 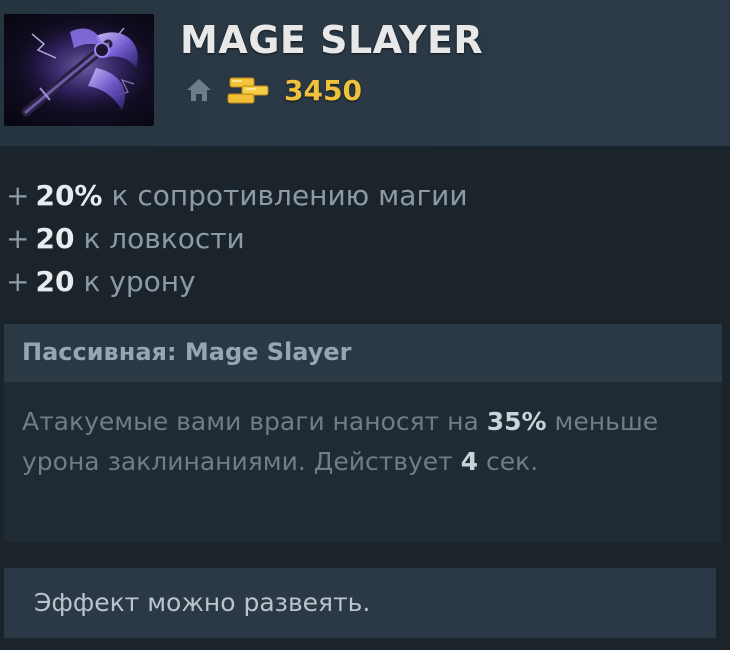 I want to click on desc-highlight: 4, so click(x=469, y=461).